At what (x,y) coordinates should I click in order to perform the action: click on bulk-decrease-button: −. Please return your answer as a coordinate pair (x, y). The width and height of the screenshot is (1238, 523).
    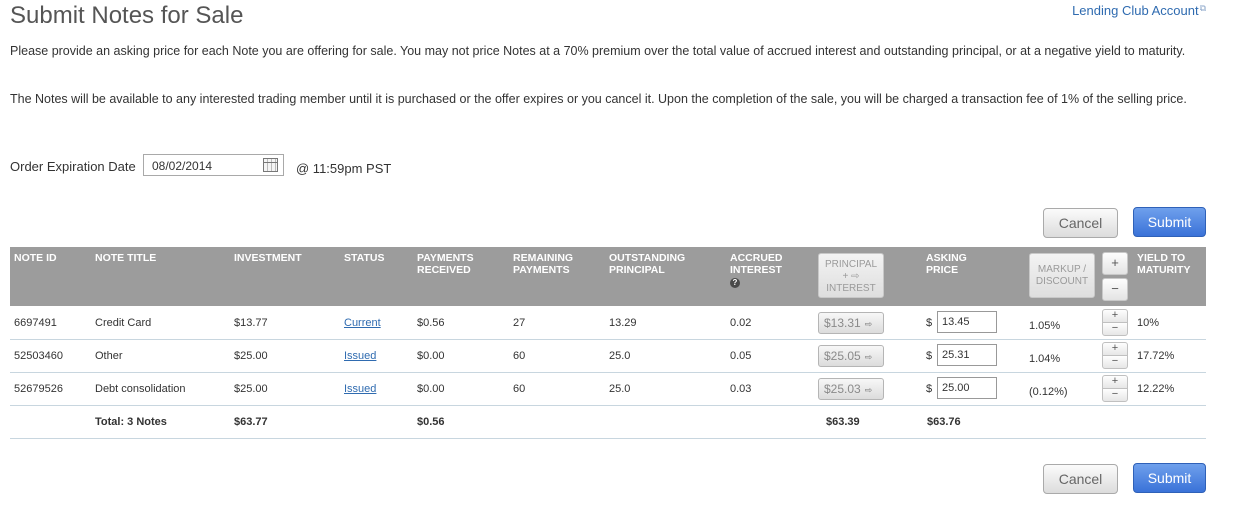
    Looking at the image, I should click on (1115, 289).